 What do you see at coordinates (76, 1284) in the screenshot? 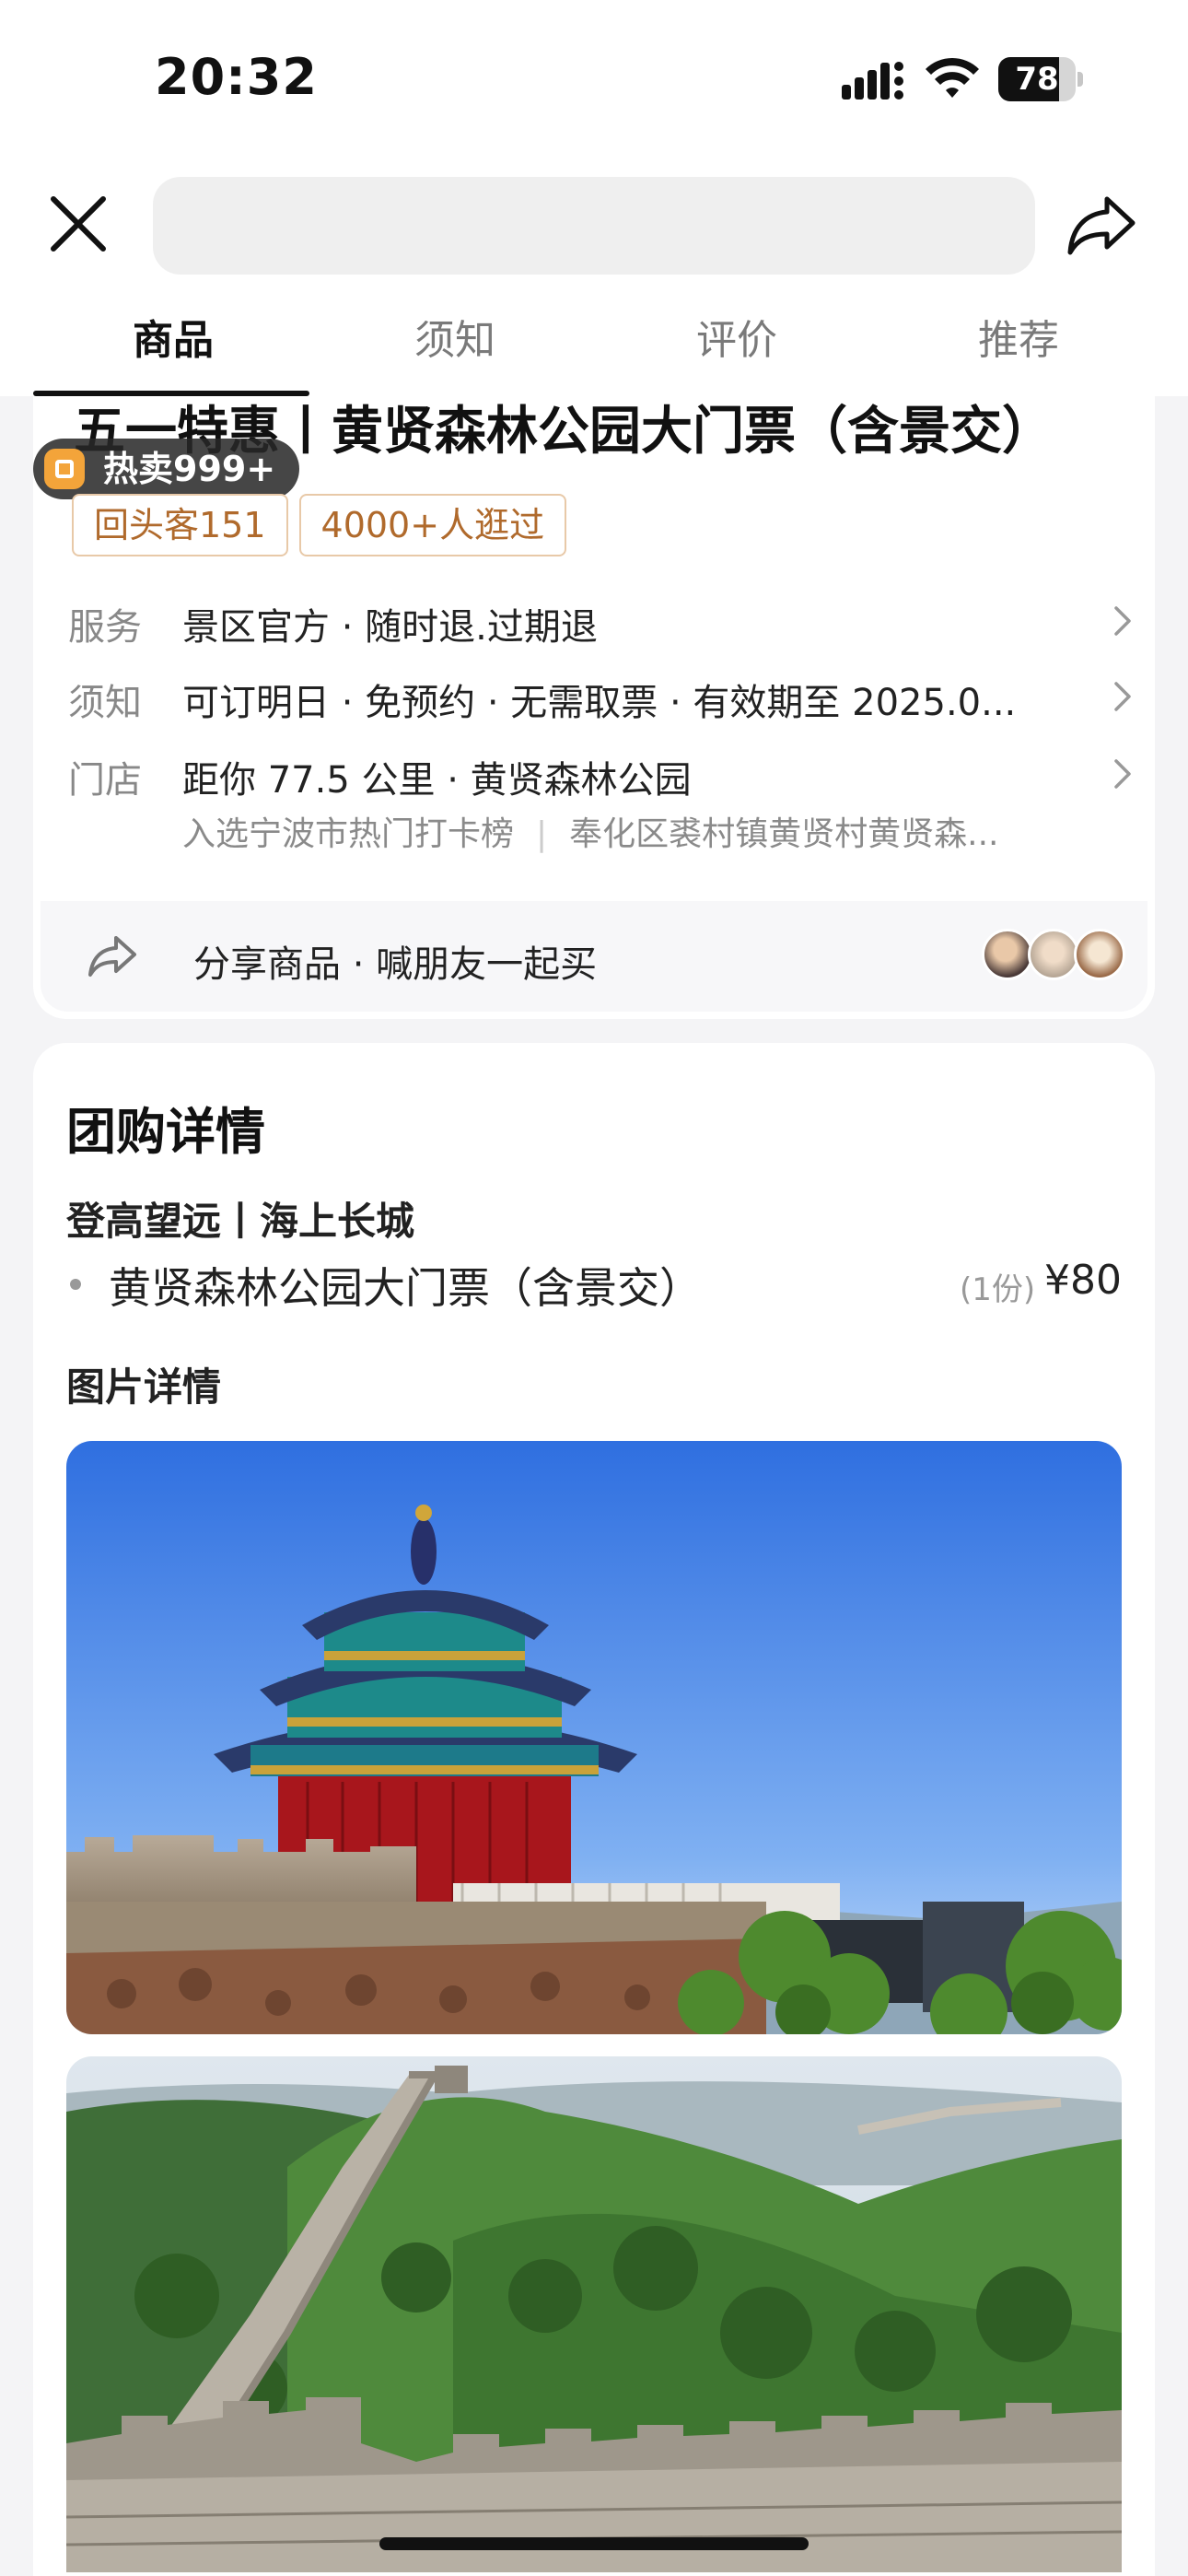
I see `bullet-dot` at bounding box center [76, 1284].